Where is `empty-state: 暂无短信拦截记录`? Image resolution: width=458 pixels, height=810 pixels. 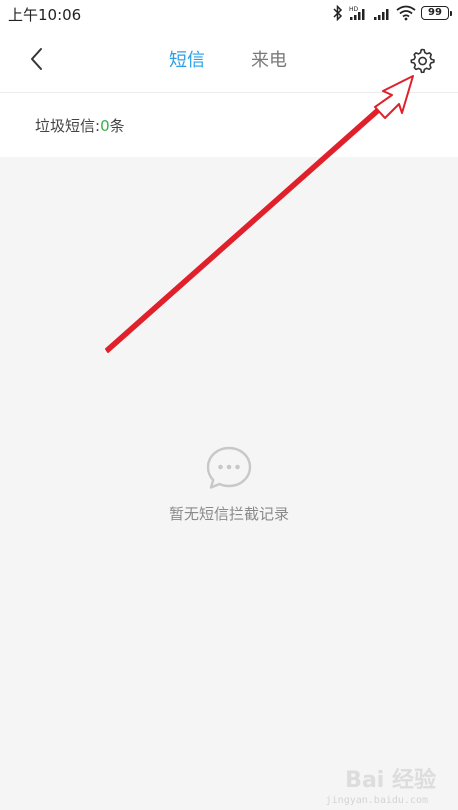 empty-state: 暂无短信拦截记录 is located at coordinates (229, 484).